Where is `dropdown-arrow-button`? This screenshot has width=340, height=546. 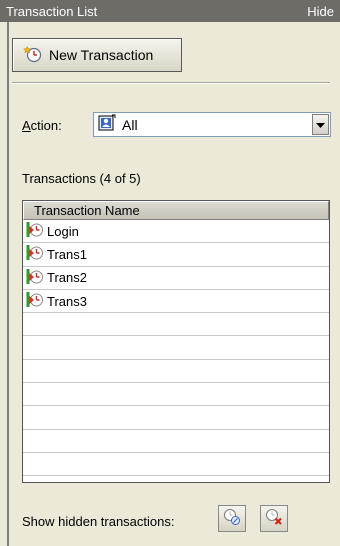 dropdown-arrow-button is located at coordinates (320, 124).